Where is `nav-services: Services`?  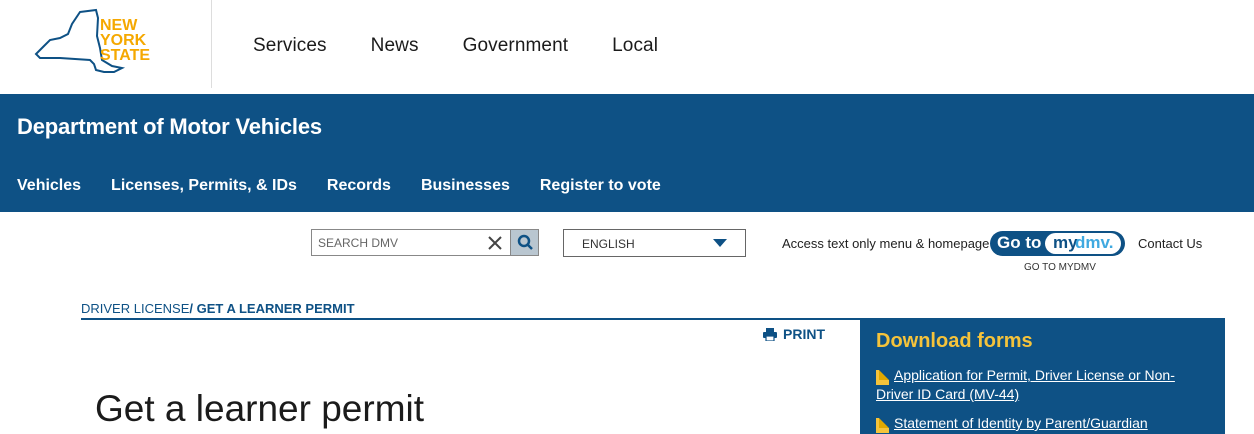 nav-services: Services is located at coordinates (290, 46).